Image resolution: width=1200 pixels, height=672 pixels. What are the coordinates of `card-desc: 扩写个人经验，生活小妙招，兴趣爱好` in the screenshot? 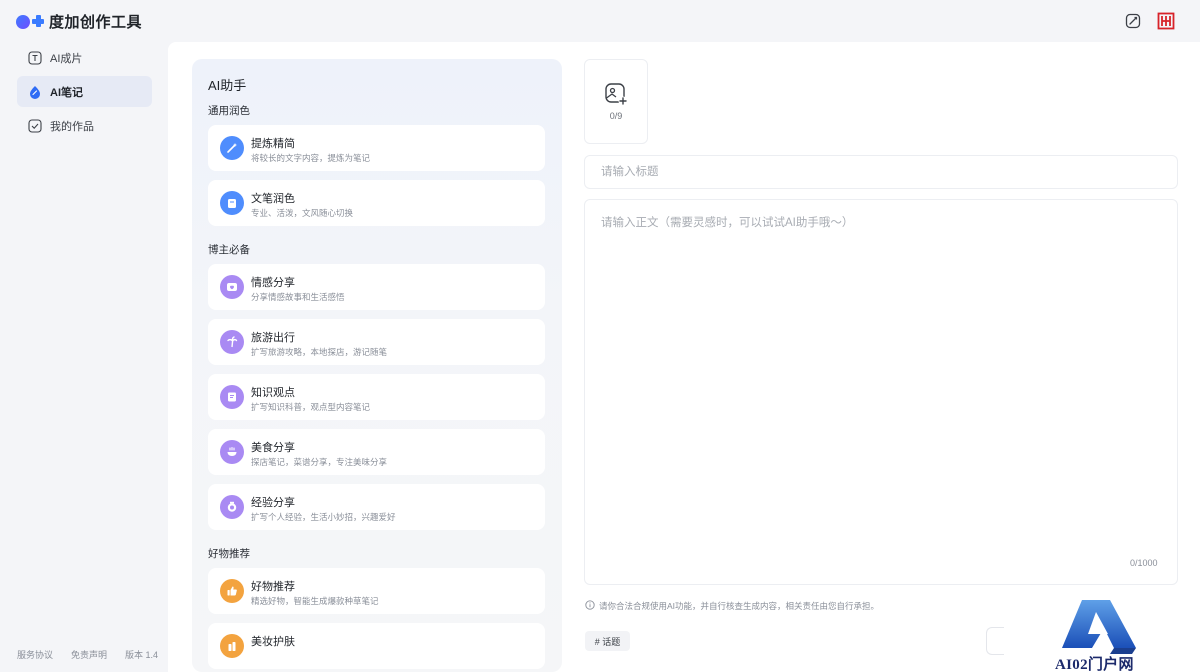 It's located at (323, 517).